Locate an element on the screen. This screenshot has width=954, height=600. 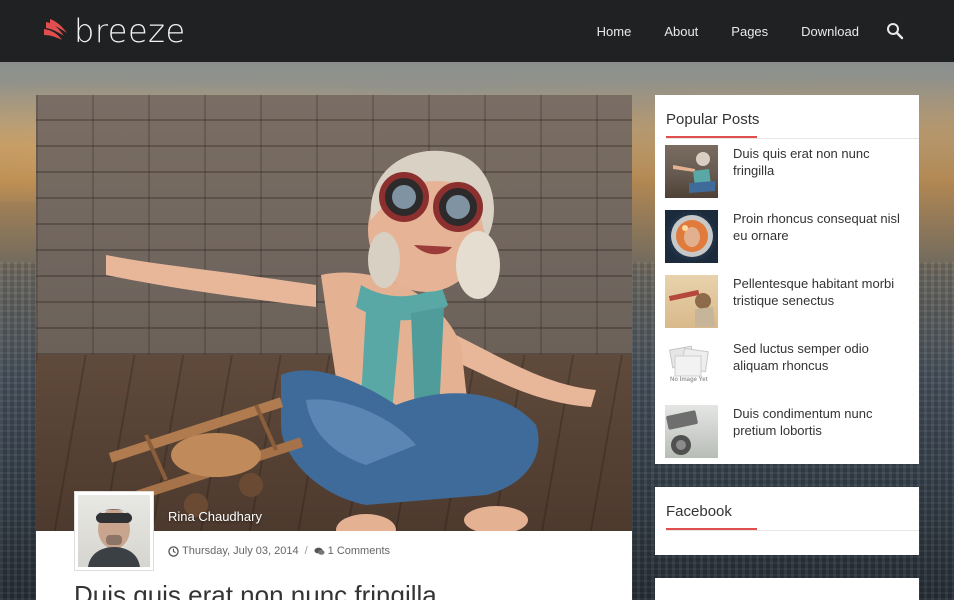
thumb-camera-image is located at coordinates (682, 432).